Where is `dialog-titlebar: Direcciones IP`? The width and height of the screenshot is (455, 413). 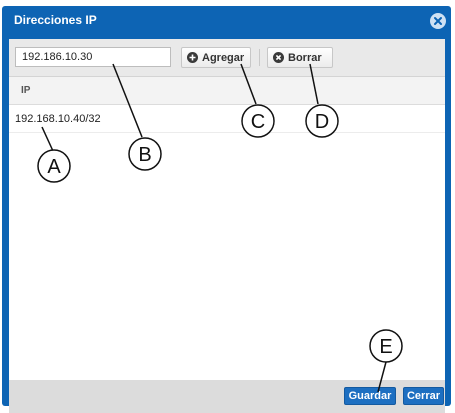 dialog-titlebar: Direcciones IP is located at coordinates (226, 19).